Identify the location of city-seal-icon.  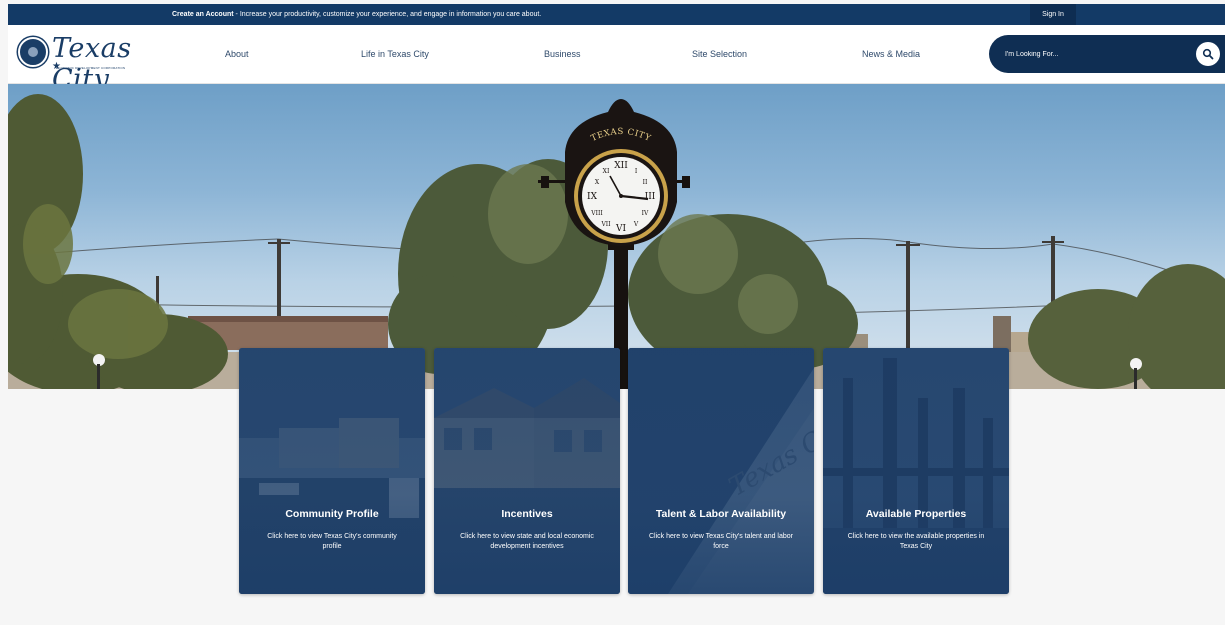
(33, 52).